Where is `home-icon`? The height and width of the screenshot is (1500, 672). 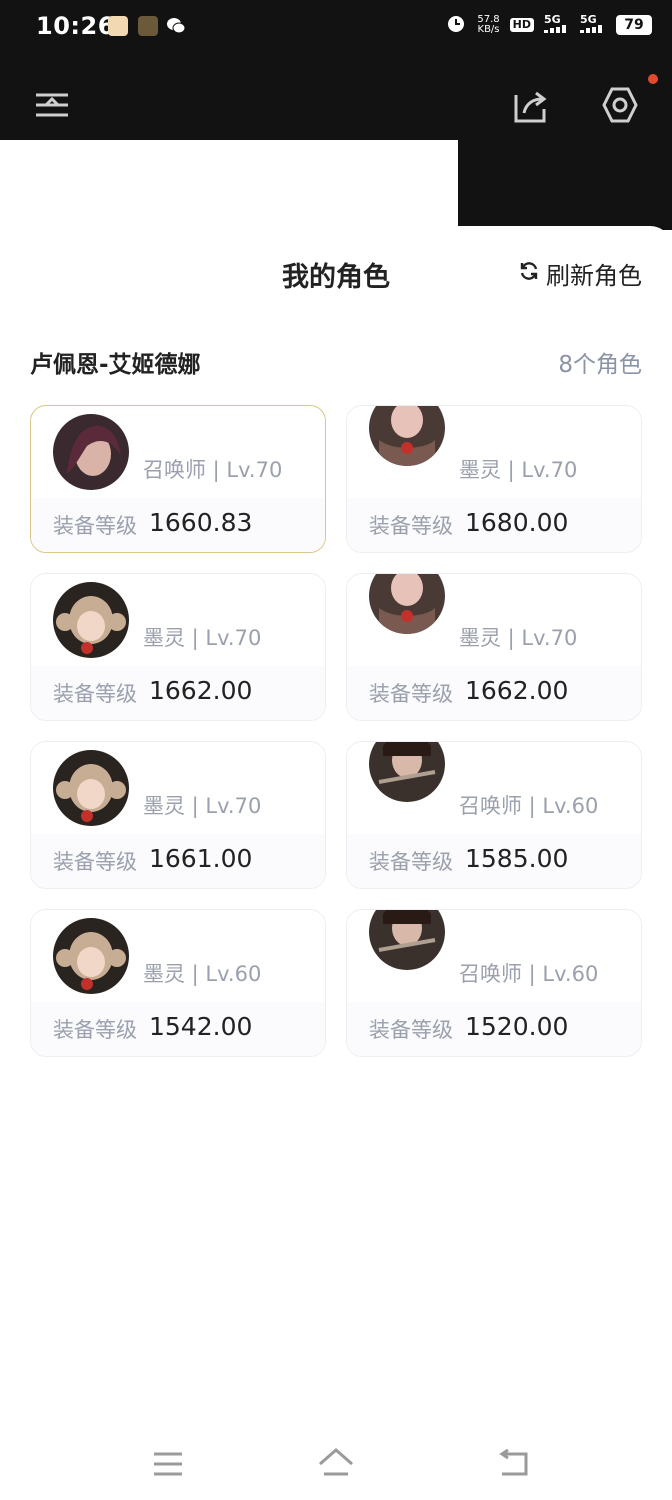
home-icon is located at coordinates (336, 1464).